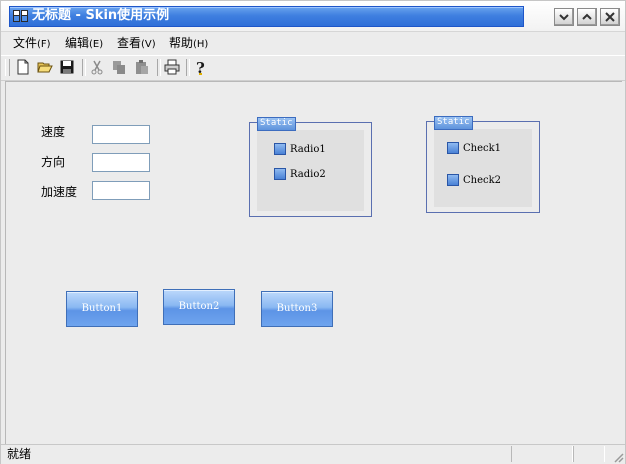  I want to click on check-group-caption: Static, so click(453, 123).